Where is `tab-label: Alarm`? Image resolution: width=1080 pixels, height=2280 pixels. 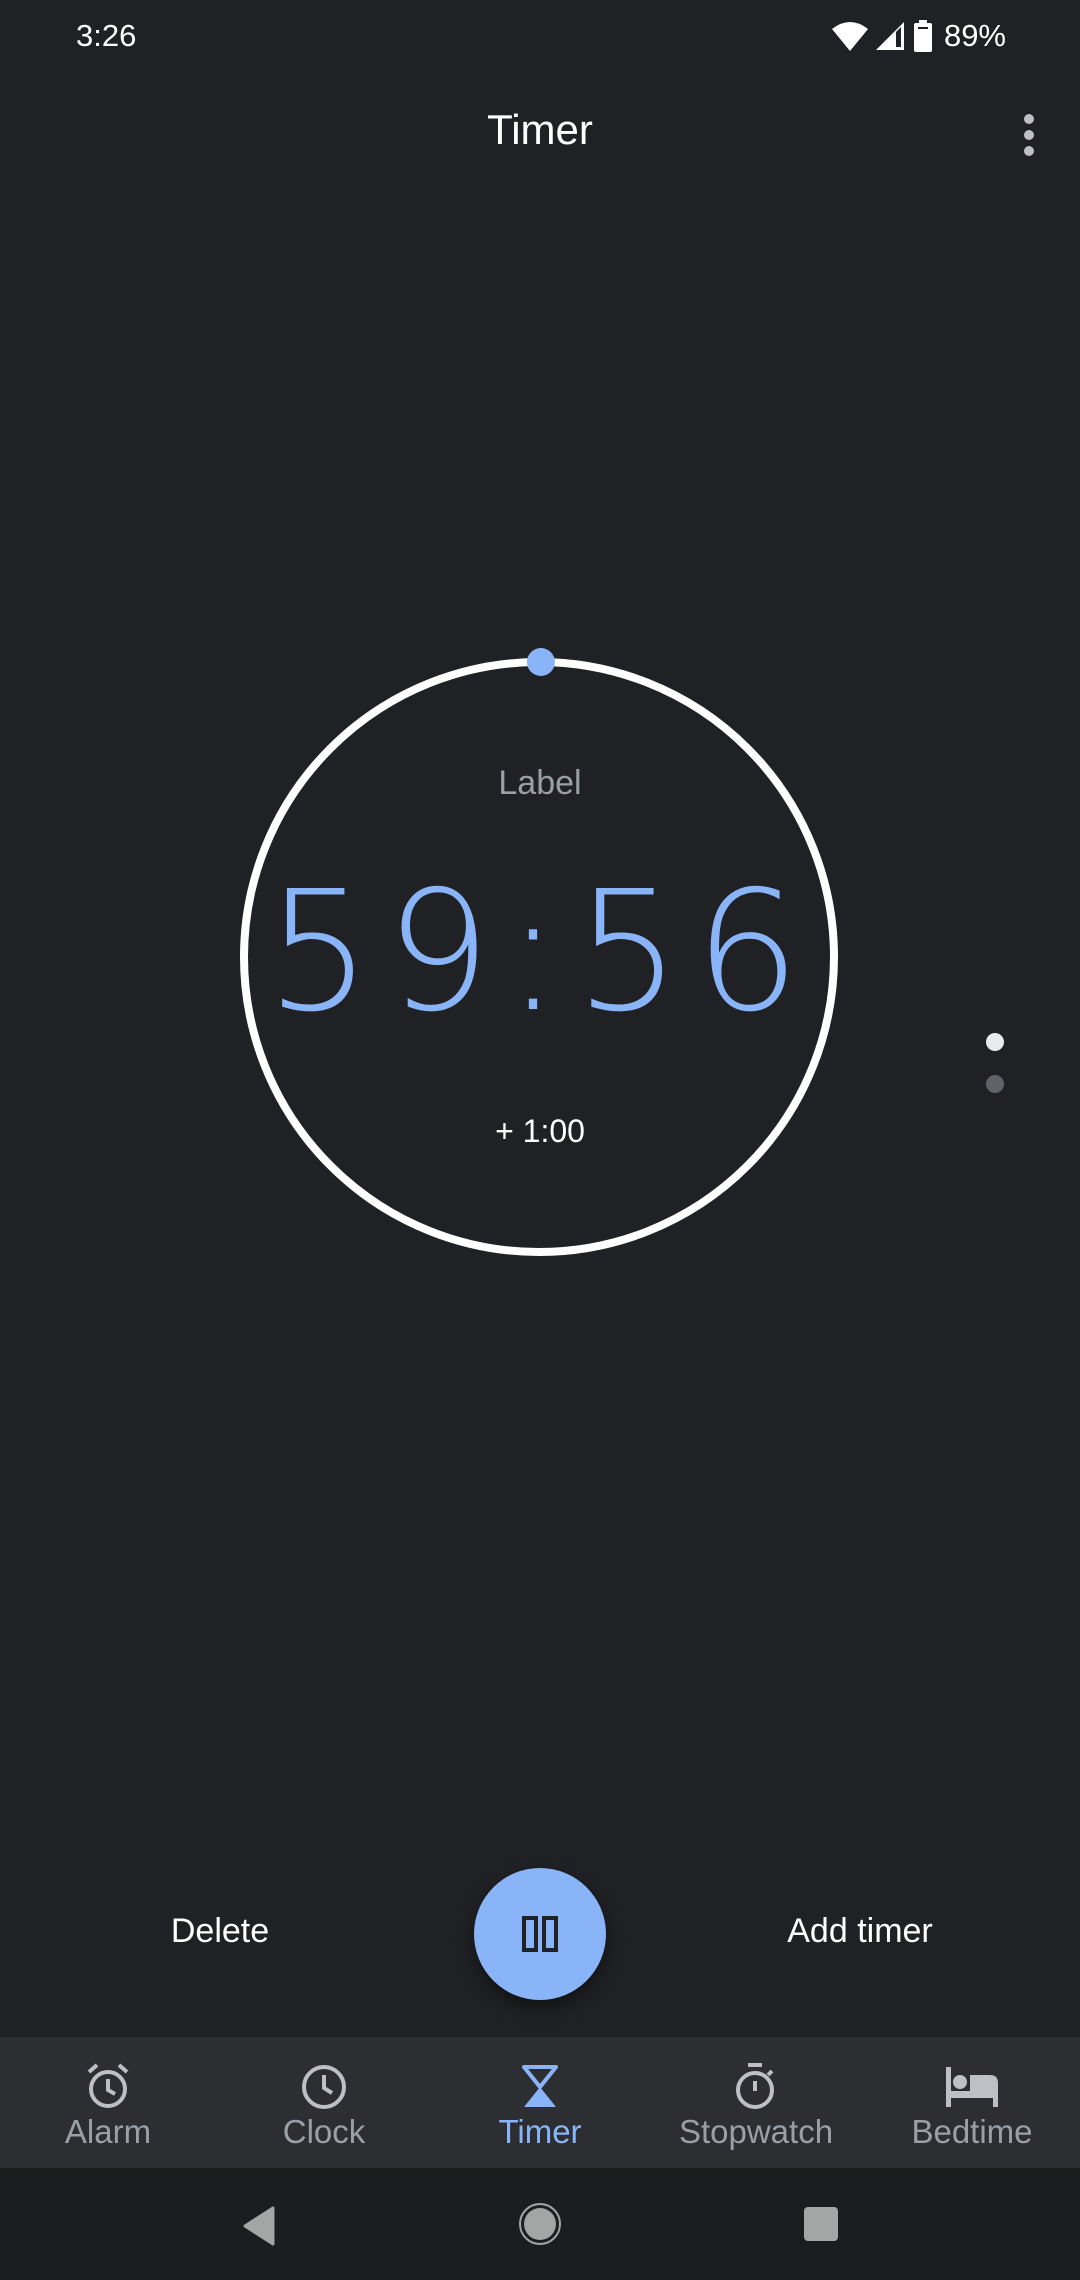 tab-label: Alarm is located at coordinates (108, 2131).